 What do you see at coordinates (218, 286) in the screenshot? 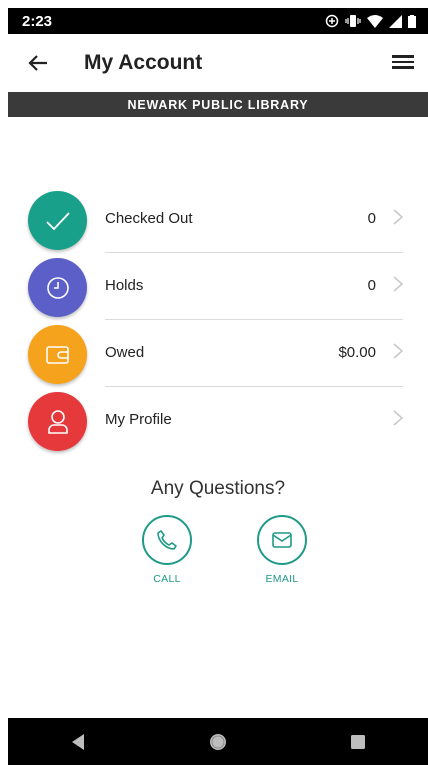
I see `holds-row: Holds 0` at bounding box center [218, 286].